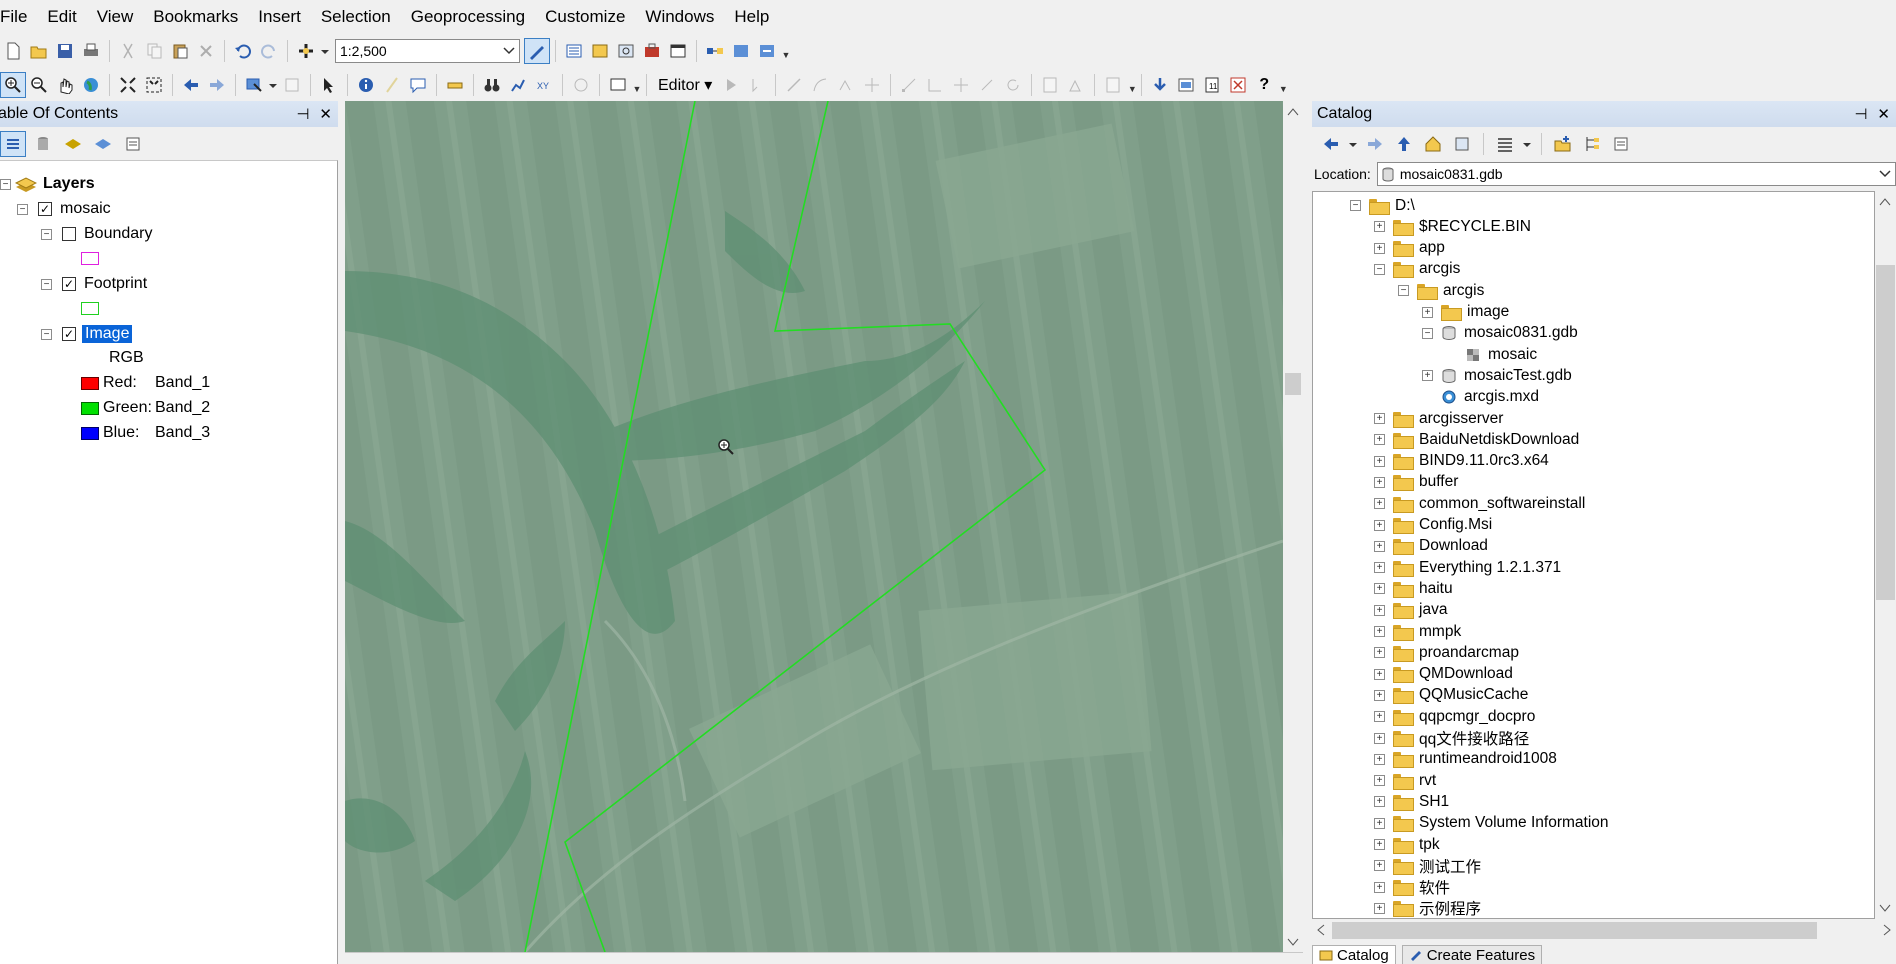 This screenshot has width=1896, height=964. I want to click on catalog-item: + proandarcmap, so click(1446, 652).